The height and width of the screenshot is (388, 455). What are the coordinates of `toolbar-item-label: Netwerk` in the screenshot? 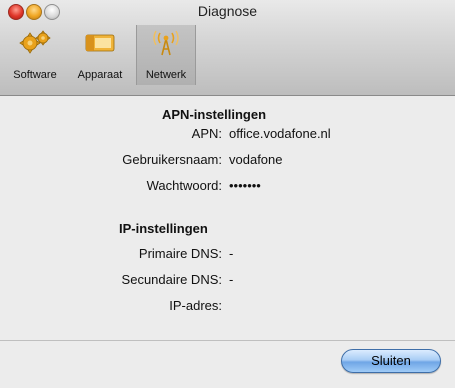 It's located at (166, 75).